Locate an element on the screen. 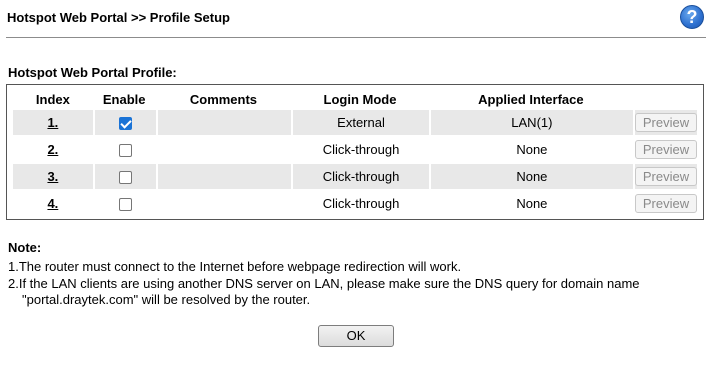  profile-index-link: 3. is located at coordinates (52, 176).